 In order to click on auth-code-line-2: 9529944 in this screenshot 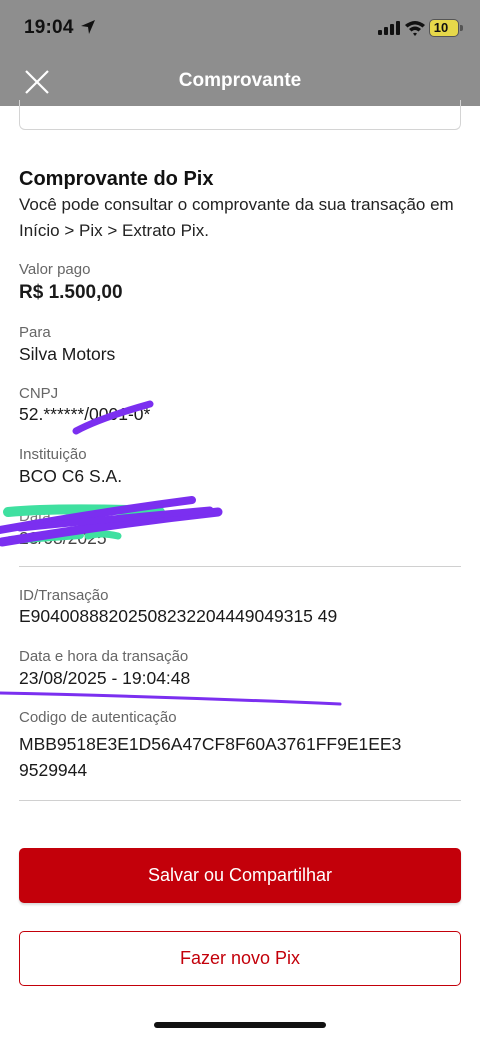, I will do `click(53, 770)`.